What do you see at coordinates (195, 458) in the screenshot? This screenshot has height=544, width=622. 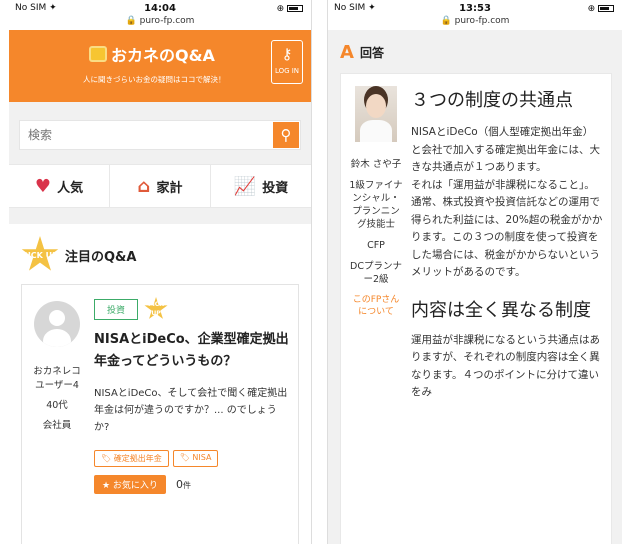 I see `keyword-tag: 🏷 NISA` at bounding box center [195, 458].